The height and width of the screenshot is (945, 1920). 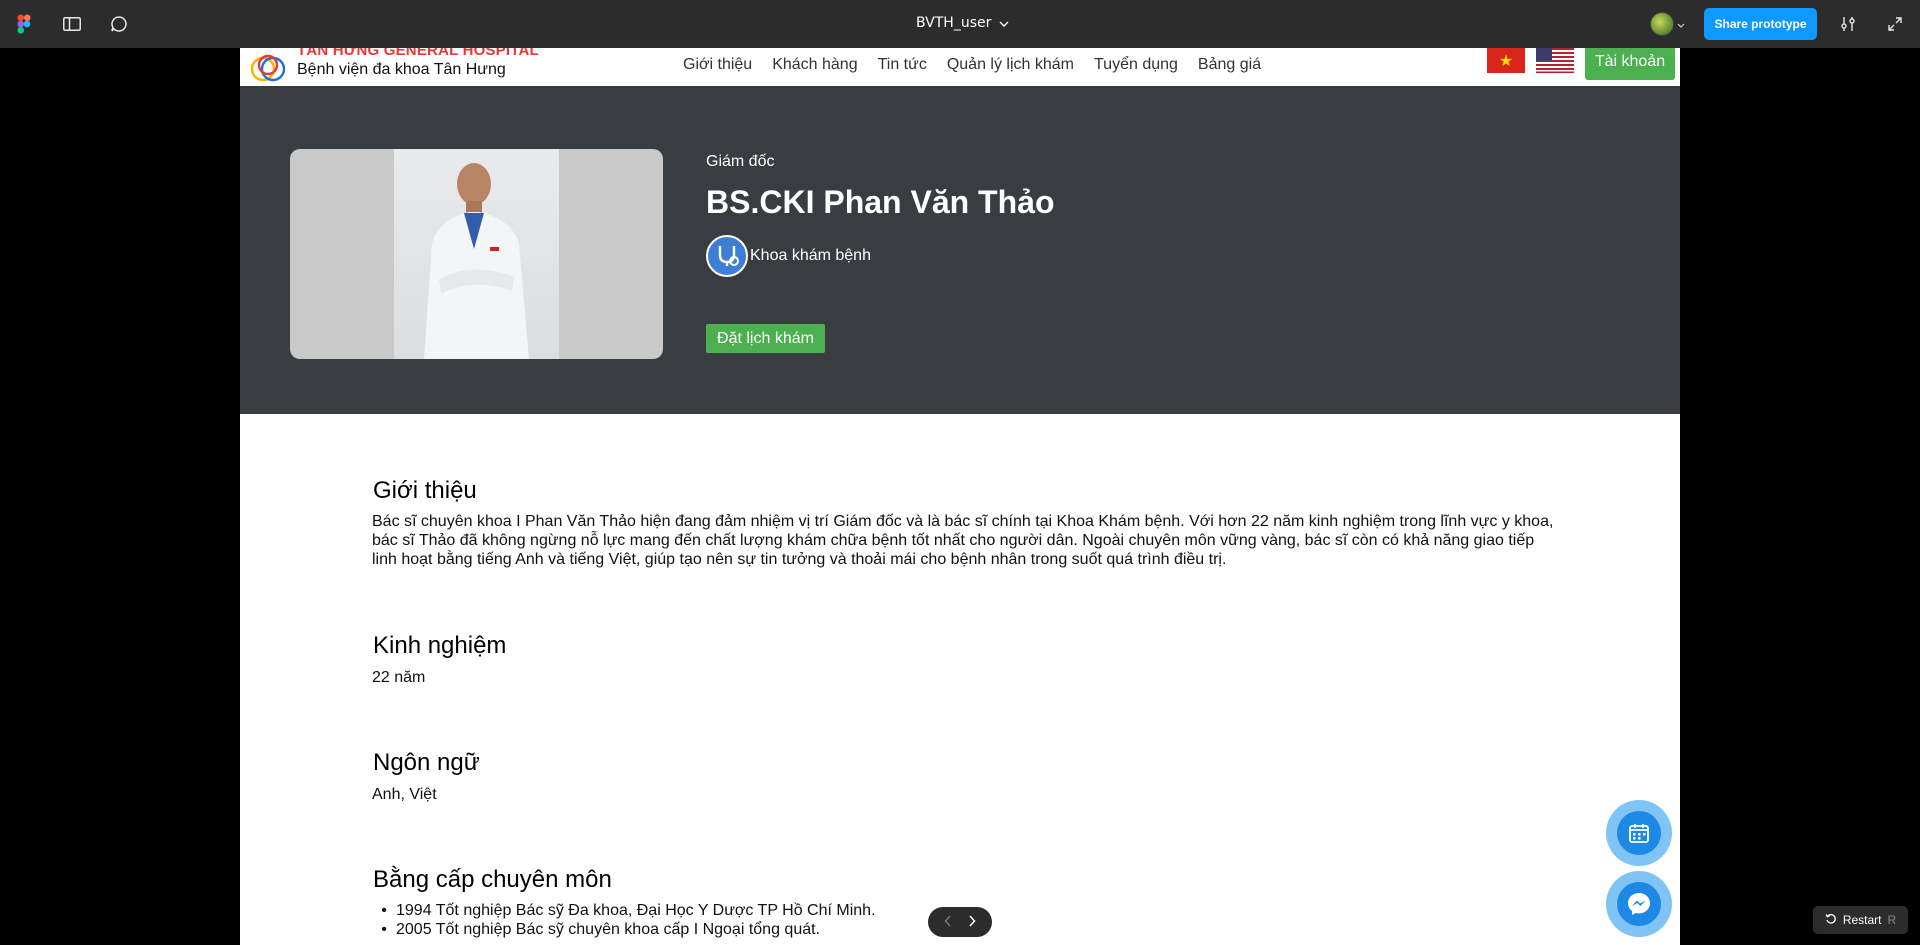 I want to click on calendar-icon, so click(x=1639, y=833).